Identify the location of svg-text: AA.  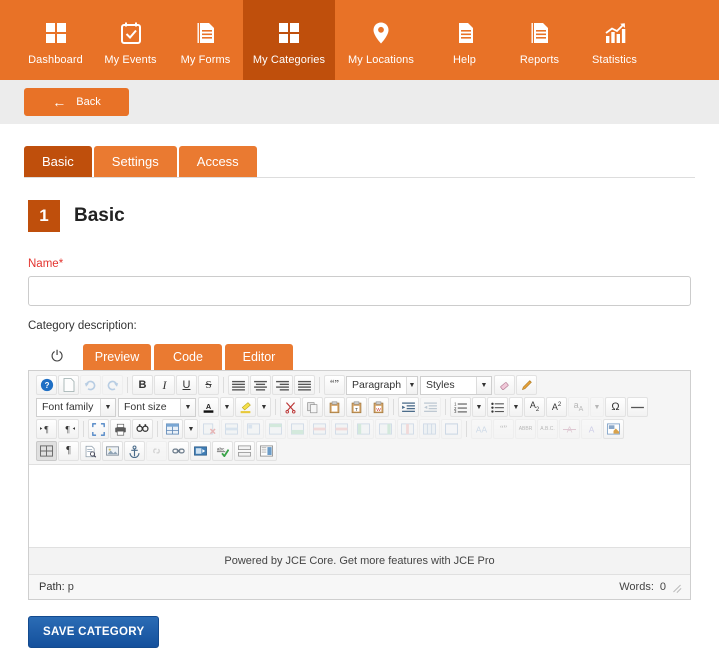
(482, 430).